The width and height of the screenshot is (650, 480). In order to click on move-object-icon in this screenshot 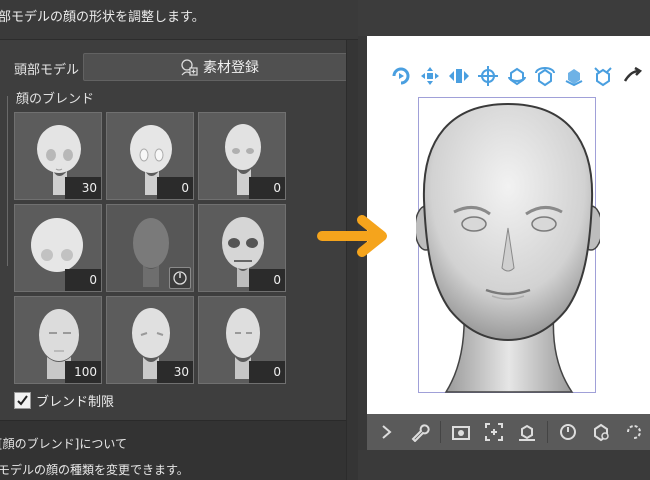, I will do `click(574, 76)`.